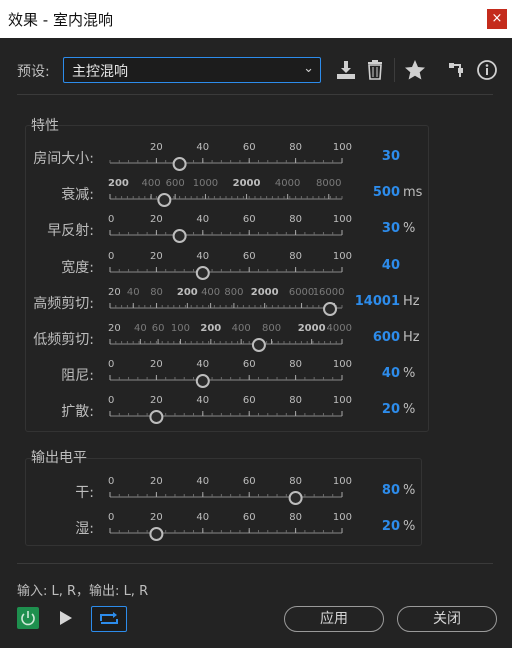 This screenshot has width=512, height=648. I want to click on param-row: 阻尼: 0 20 40 60 80 100 40%, so click(256, 372).